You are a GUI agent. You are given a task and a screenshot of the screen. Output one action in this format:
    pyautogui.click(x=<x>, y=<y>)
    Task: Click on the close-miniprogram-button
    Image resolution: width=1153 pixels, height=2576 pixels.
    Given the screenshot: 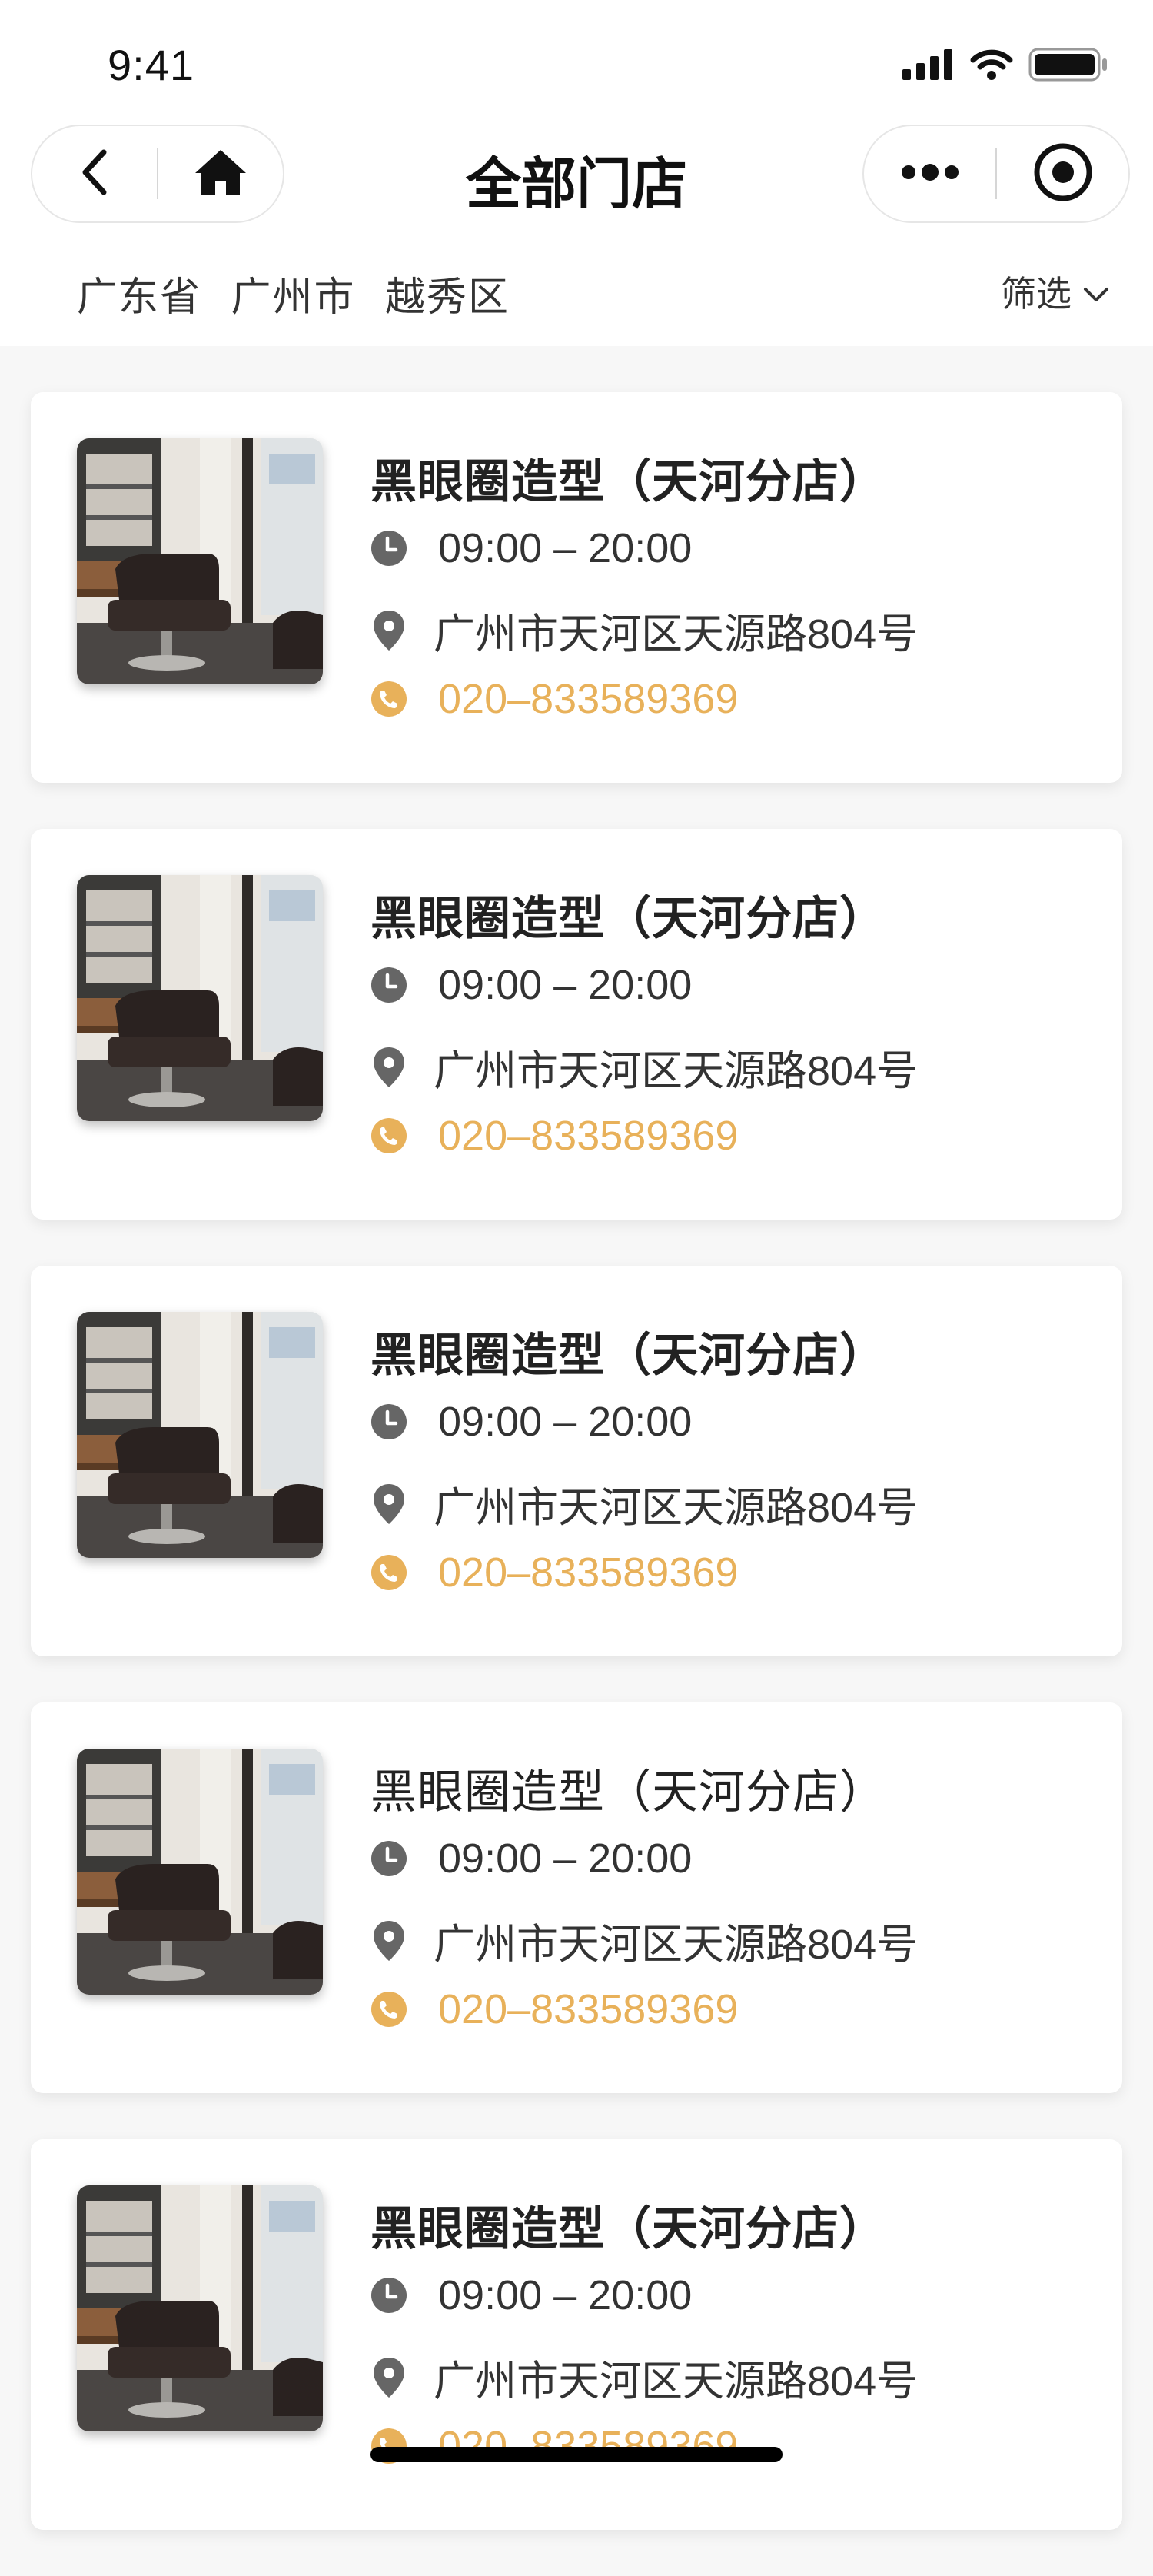 What is the action you would take?
    pyautogui.click(x=1063, y=173)
    